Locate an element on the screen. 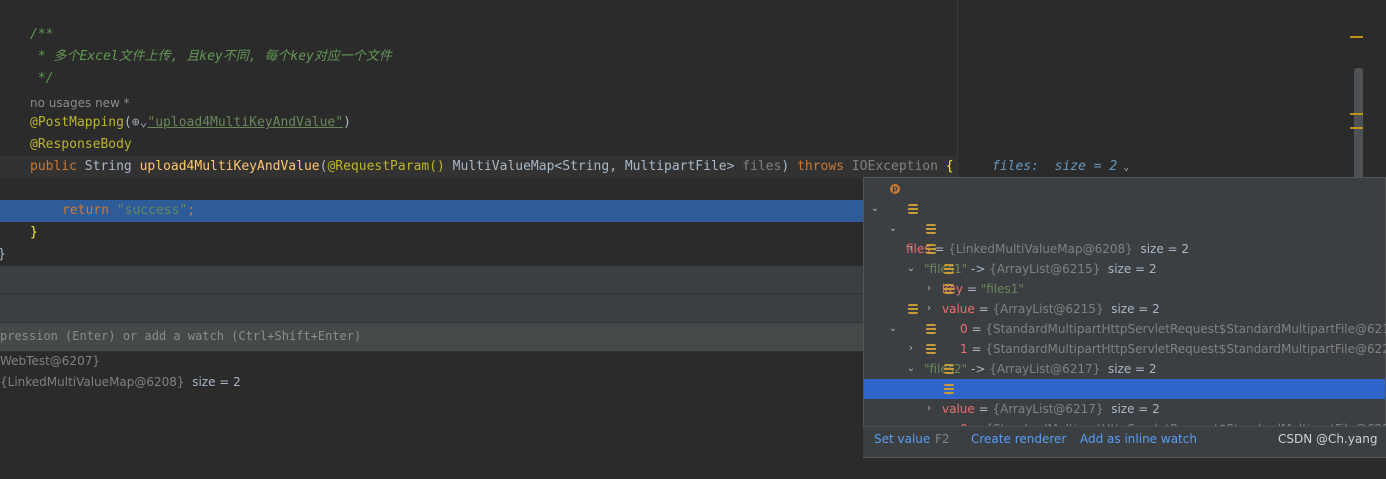 This screenshot has width=1386, height=479. tree-row-key: › key = "files1" is located at coordinates (1124, 257).